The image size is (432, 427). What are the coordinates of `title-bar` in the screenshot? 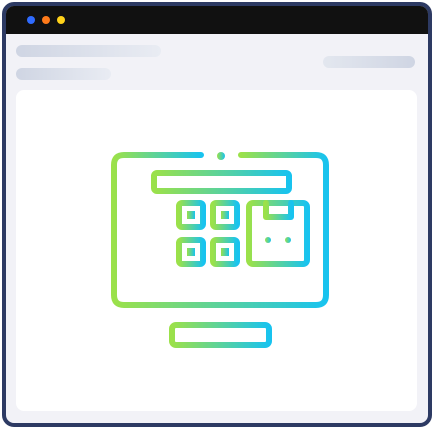 It's located at (217, 20).